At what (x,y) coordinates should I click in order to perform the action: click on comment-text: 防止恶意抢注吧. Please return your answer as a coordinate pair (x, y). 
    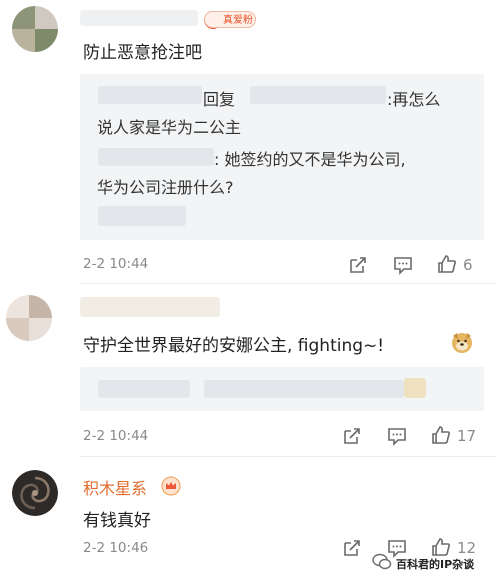
    Looking at the image, I should click on (142, 53).